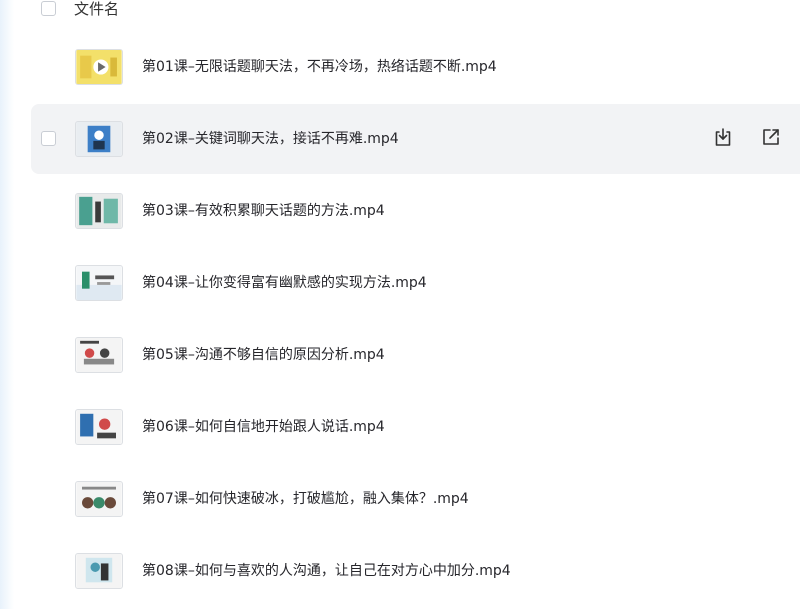  I want to click on file-name: 第07课–如何快速破冰，打破尴尬，融入集体？.mp4, so click(305, 499).